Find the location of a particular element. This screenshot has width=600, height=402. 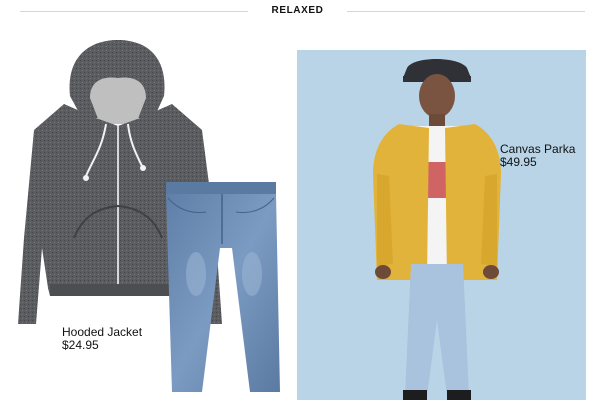

header-divider-left is located at coordinates (134, 11).